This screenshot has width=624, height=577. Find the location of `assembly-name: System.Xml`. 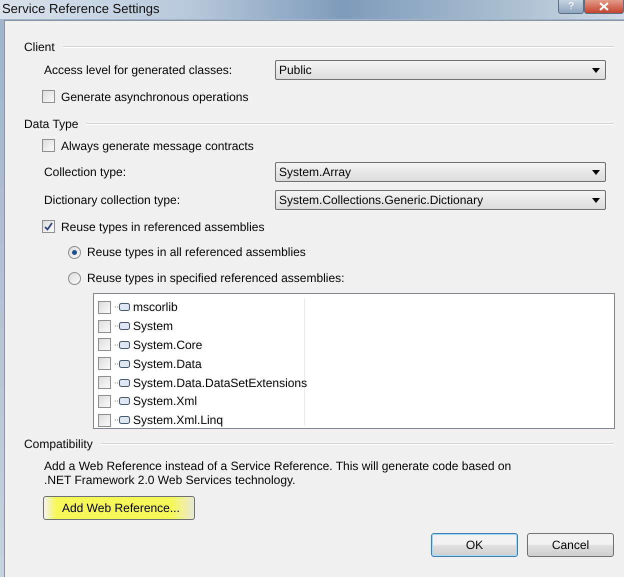

assembly-name: System.Xml is located at coordinates (165, 401).